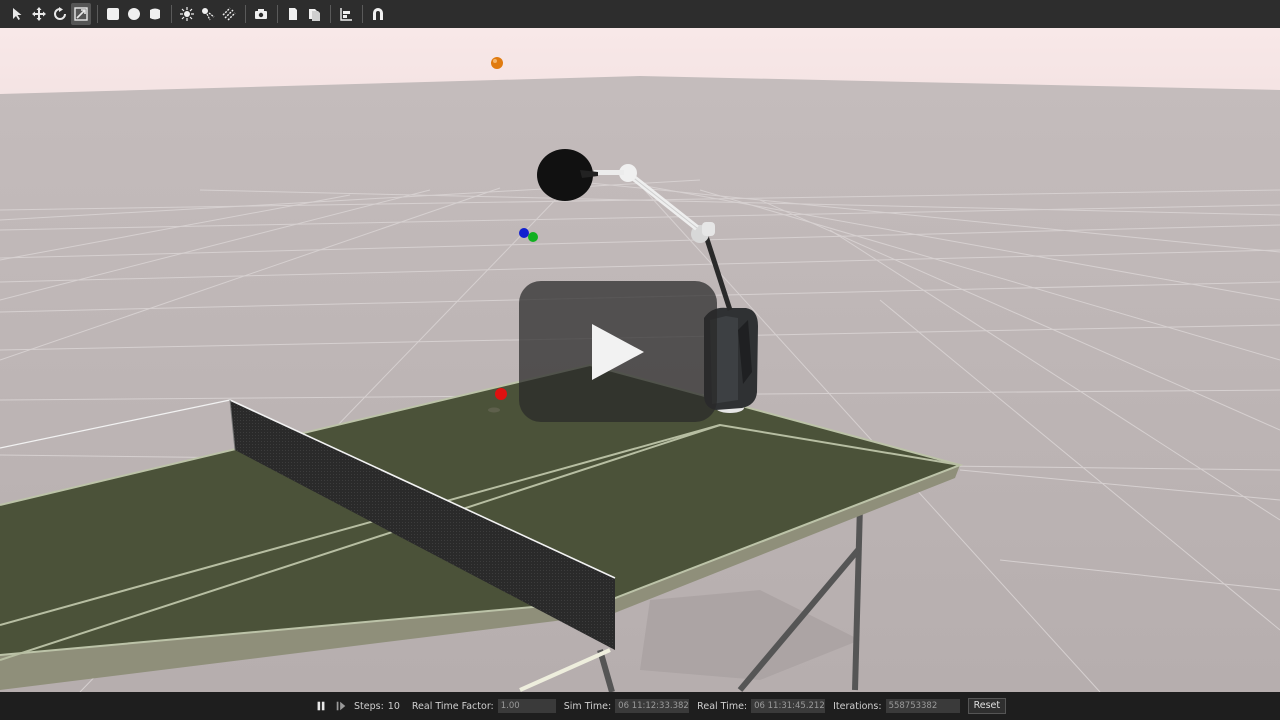 The width and height of the screenshot is (1280, 720). I want to click on align-button, so click(346, 14).